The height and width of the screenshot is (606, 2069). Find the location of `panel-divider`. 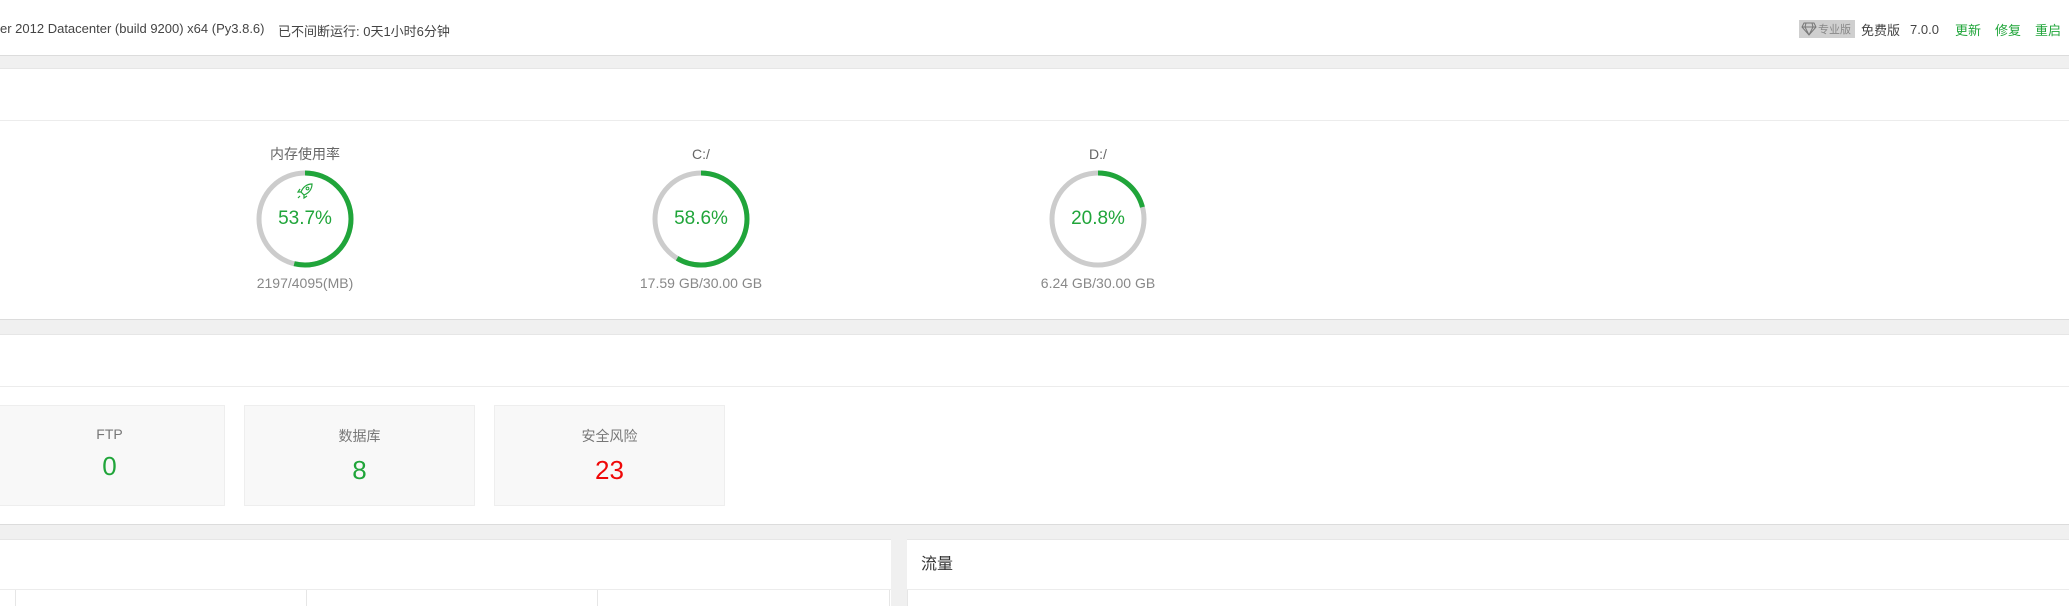

panel-divider is located at coordinates (907, 598).